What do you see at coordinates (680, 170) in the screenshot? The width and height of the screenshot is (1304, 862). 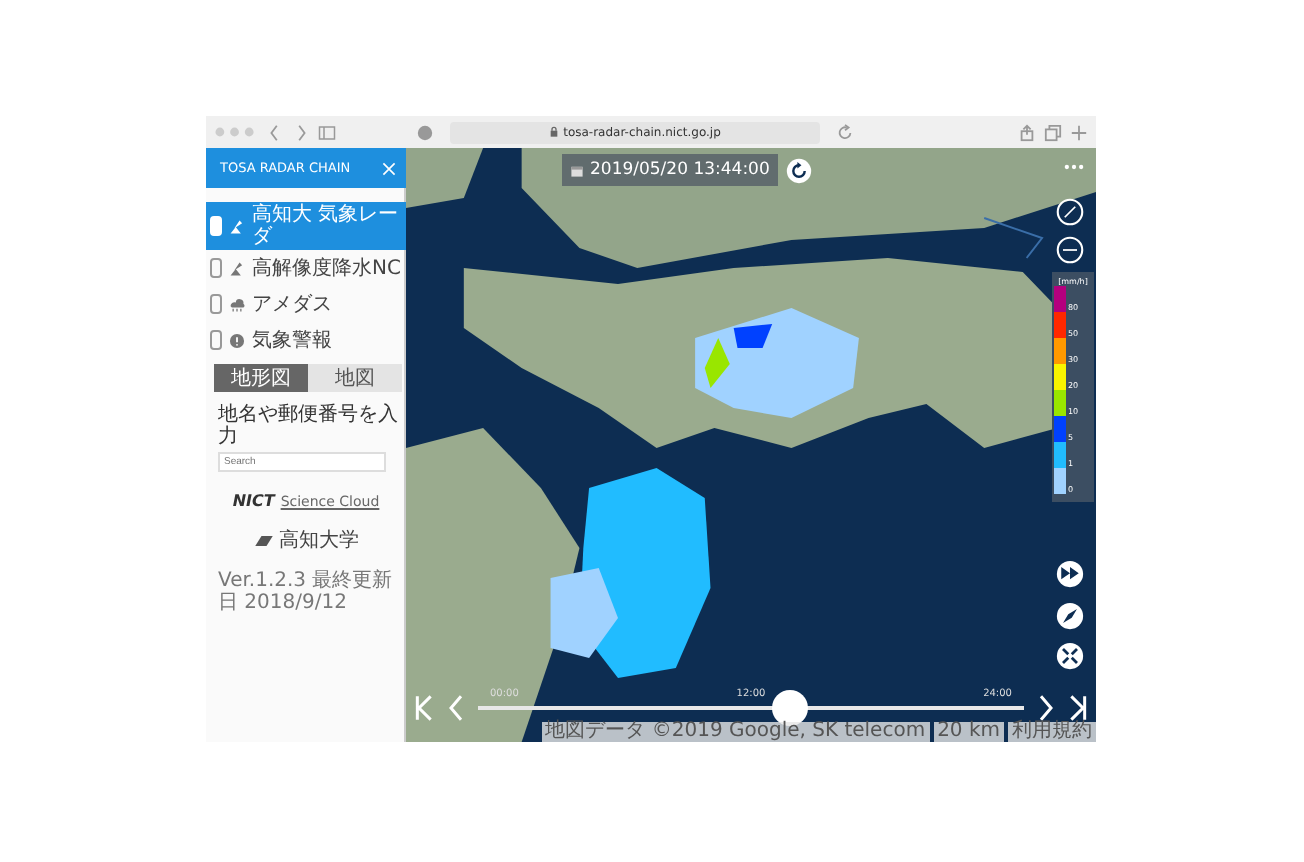 I see `datetime-text: 2019/05/20 13:44:00` at bounding box center [680, 170].